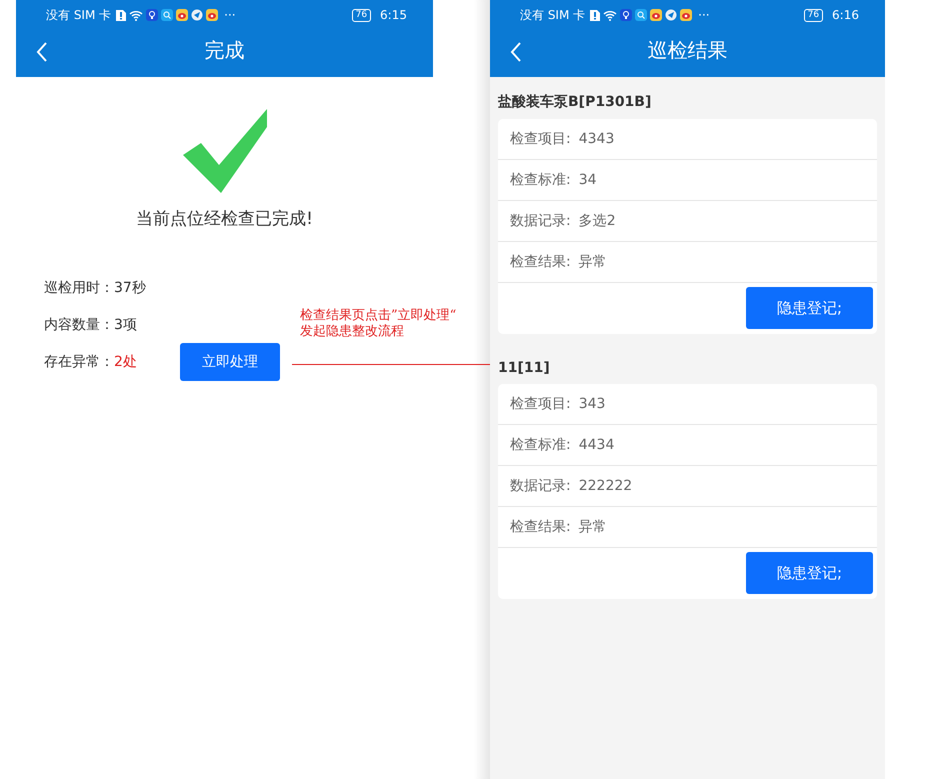 The image size is (941, 779). What do you see at coordinates (587, 180) in the screenshot?
I see `field-value: 34` at bounding box center [587, 180].